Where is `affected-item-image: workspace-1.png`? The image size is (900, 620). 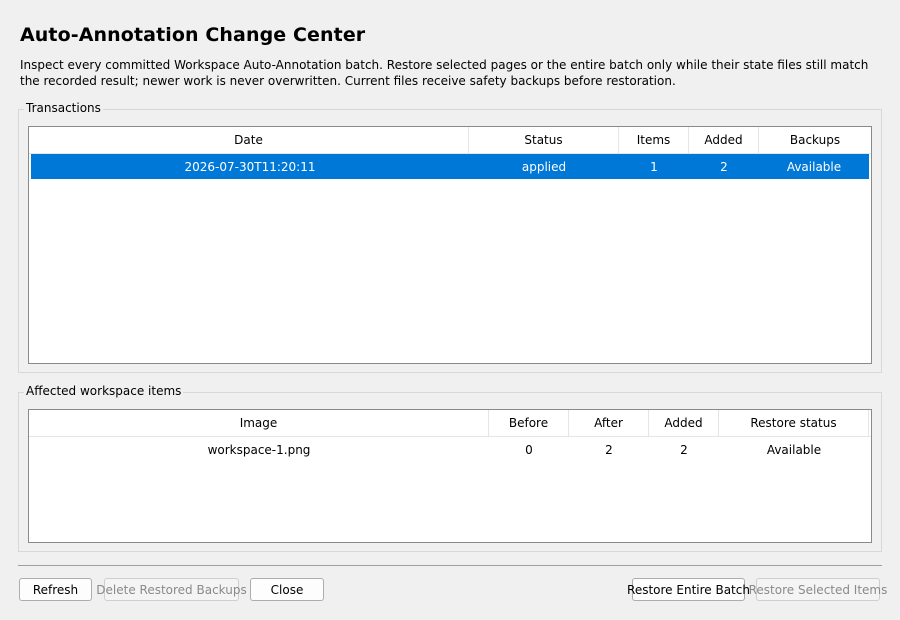 affected-item-image: workspace-1.png is located at coordinates (259, 449).